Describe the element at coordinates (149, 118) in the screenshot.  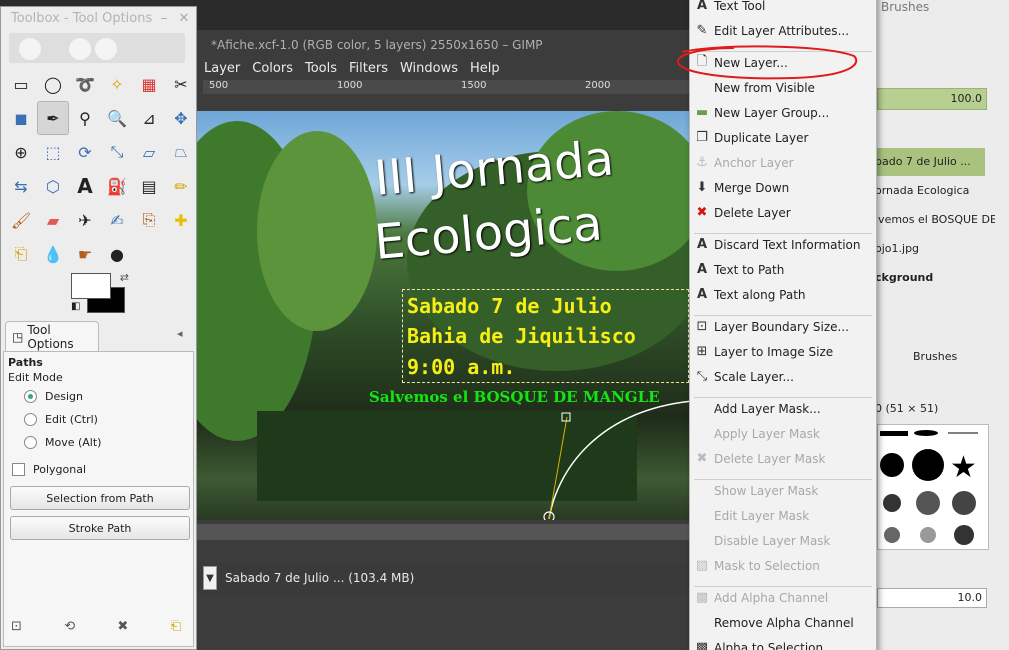
I see `measure-icon: ⊿` at that location.